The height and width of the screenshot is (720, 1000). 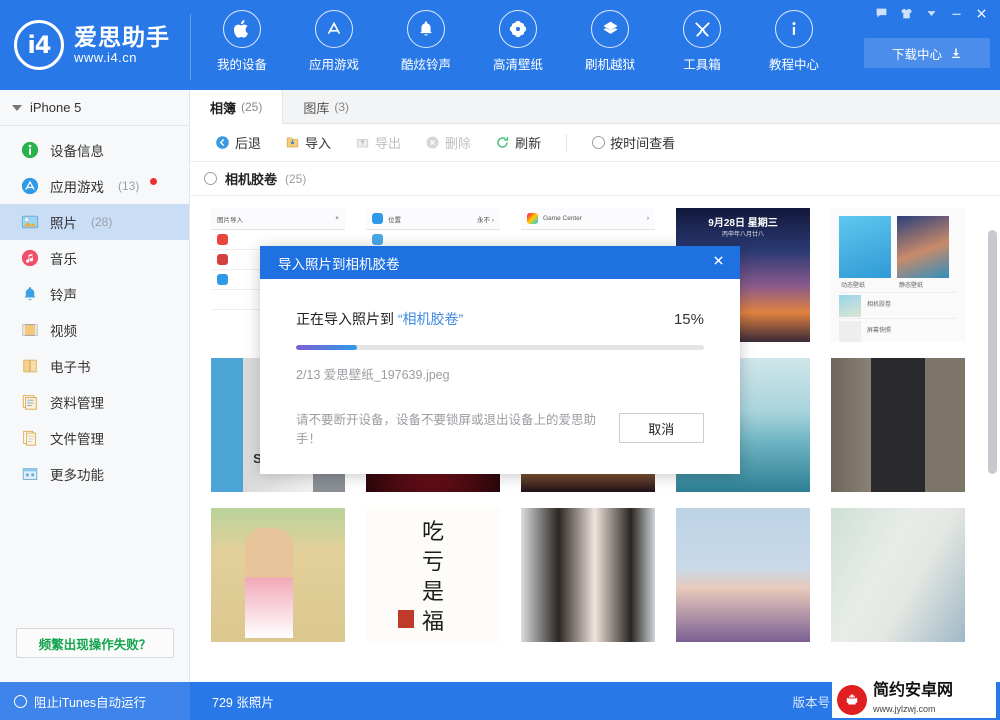 What do you see at coordinates (102, 45) in the screenshot?
I see `brand-logo-area: i4 爱思助手 www.i4.cn` at bounding box center [102, 45].